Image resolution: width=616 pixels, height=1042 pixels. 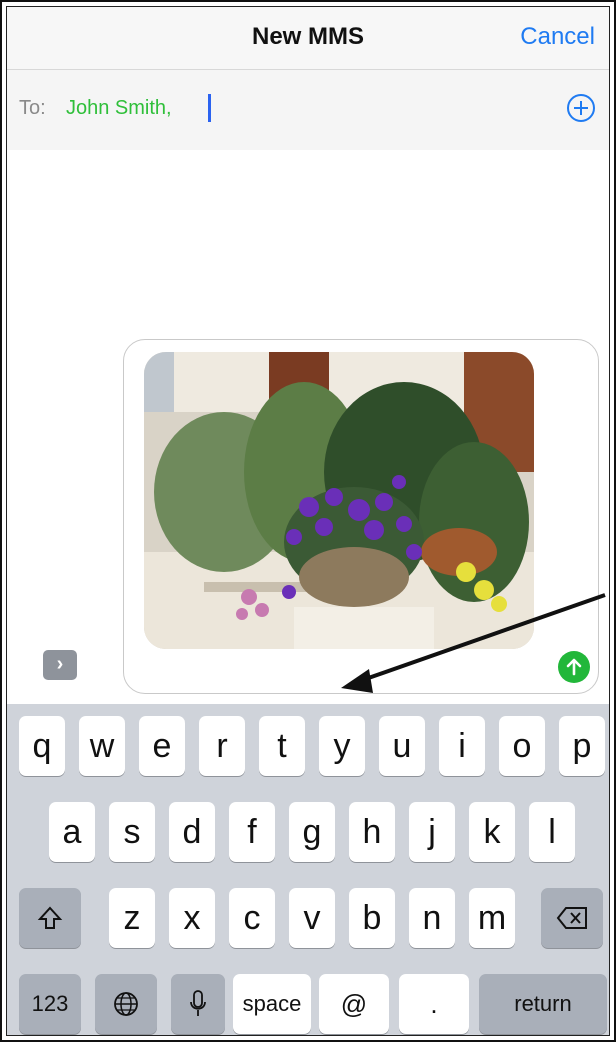 I want to click on key-j: j, so click(x=432, y=832).